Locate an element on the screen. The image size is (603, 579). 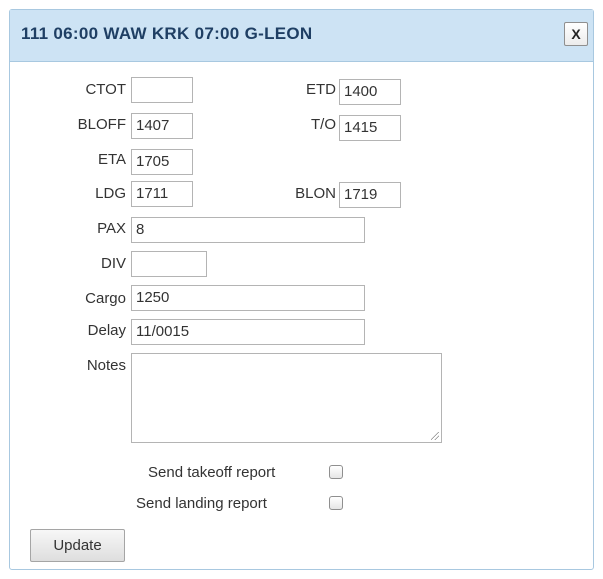
etd-input: 1400 is located at coordinates (370, 92).